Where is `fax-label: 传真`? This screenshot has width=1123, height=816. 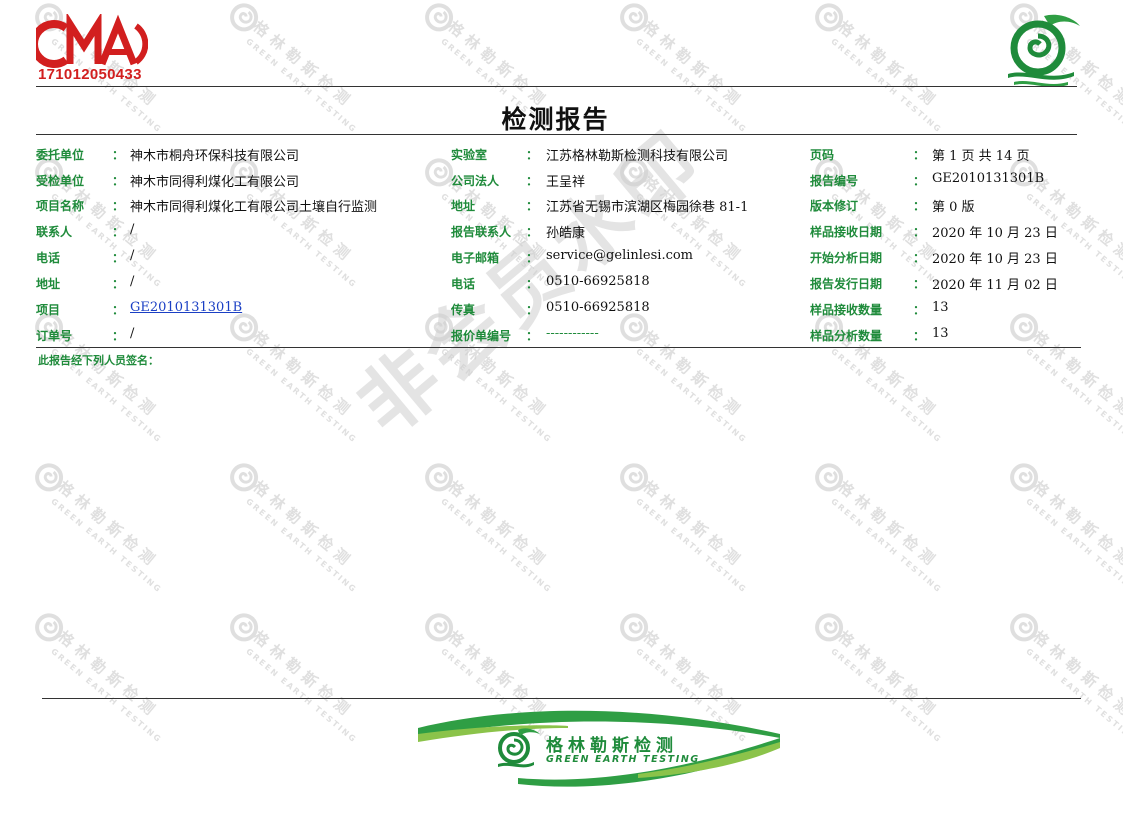 fax-label: 传真 is located at coordinates (463, 310).